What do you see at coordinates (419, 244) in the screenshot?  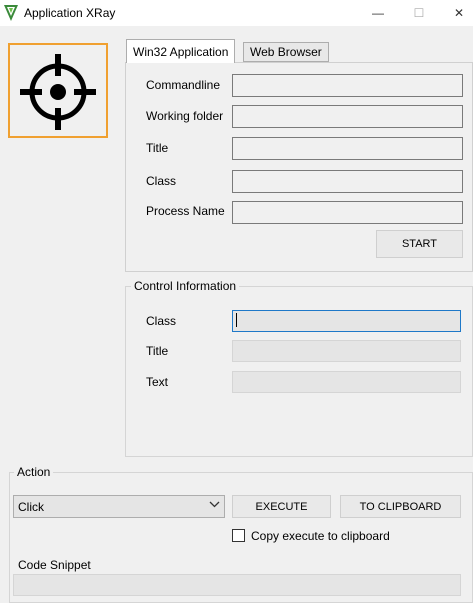 I see `start-button: START` at bounding box center [419, 244].